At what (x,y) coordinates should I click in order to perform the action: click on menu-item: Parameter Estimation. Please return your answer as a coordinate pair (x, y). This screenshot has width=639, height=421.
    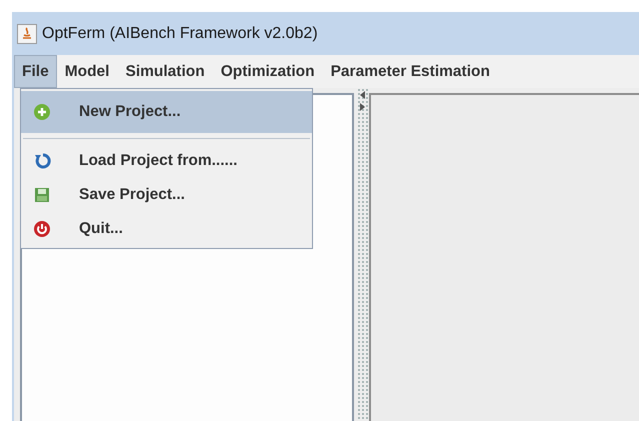
    Looking at the image, I should click on (410, 71).